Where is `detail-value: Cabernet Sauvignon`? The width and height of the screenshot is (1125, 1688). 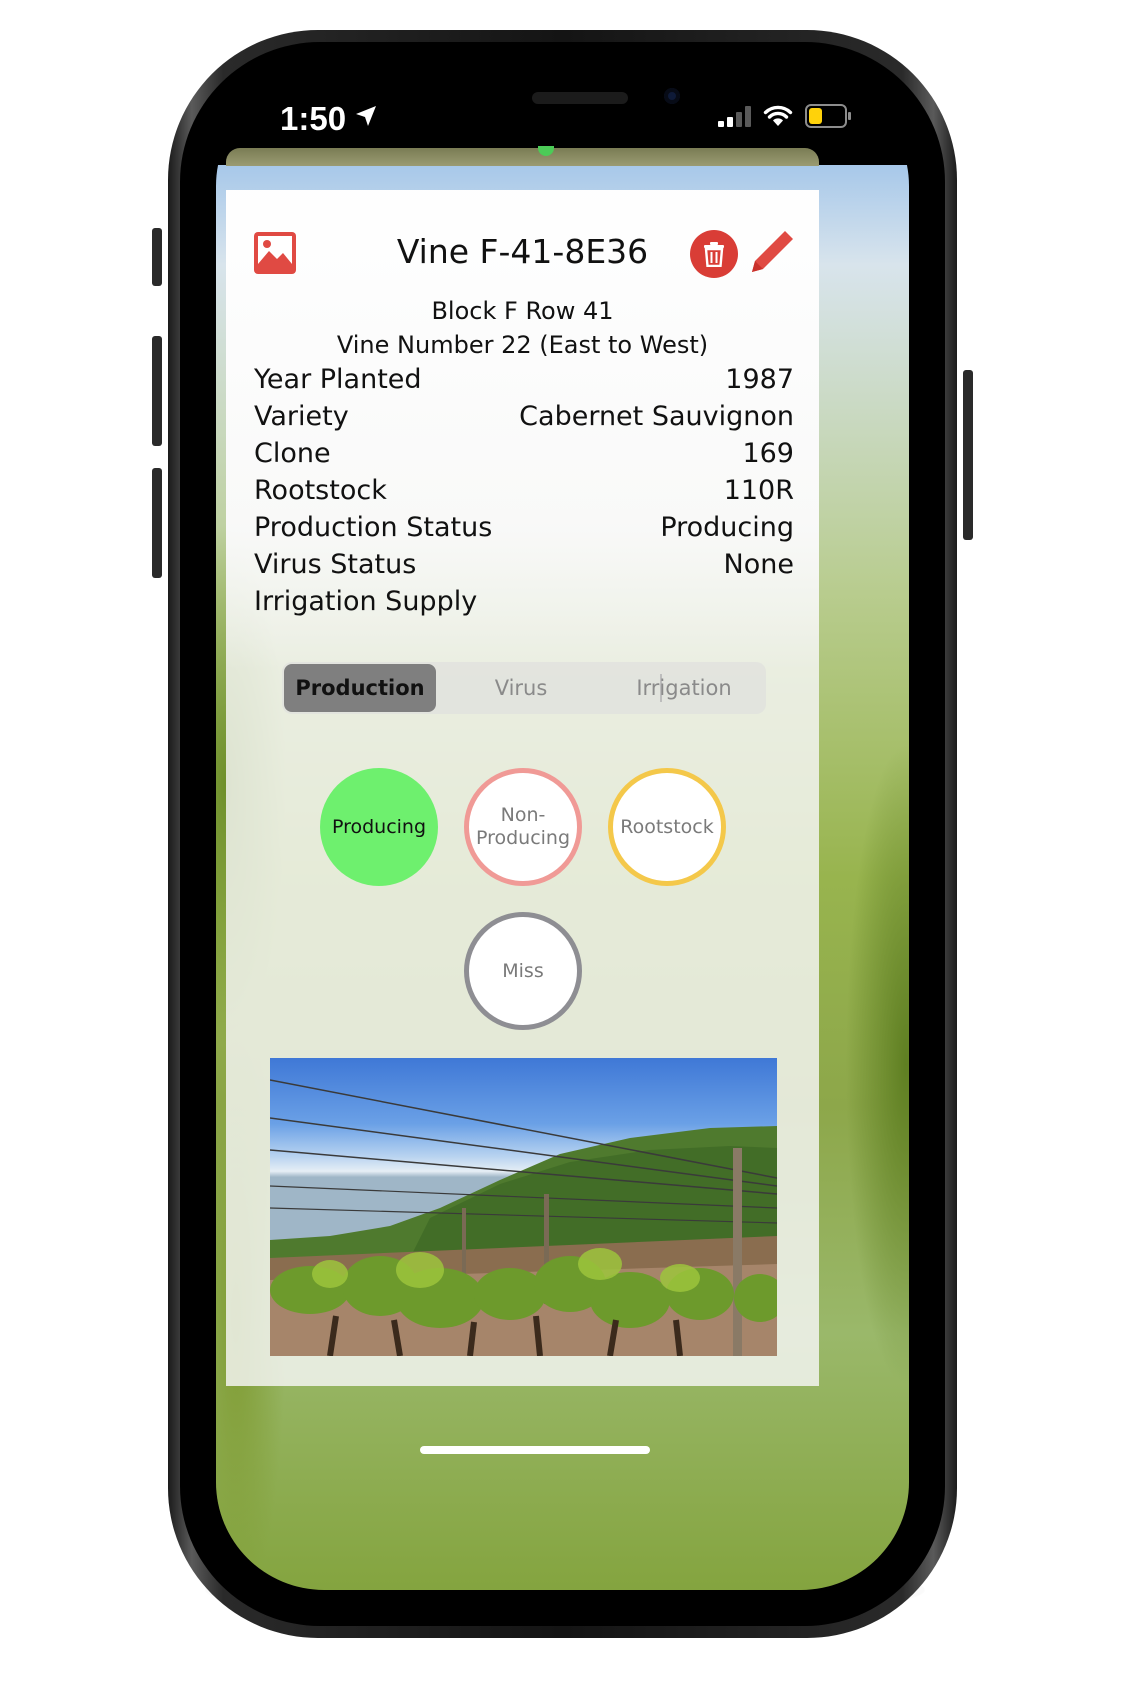 detail-value: Cabernet Sauvignon is located at coordinates (656, 416).